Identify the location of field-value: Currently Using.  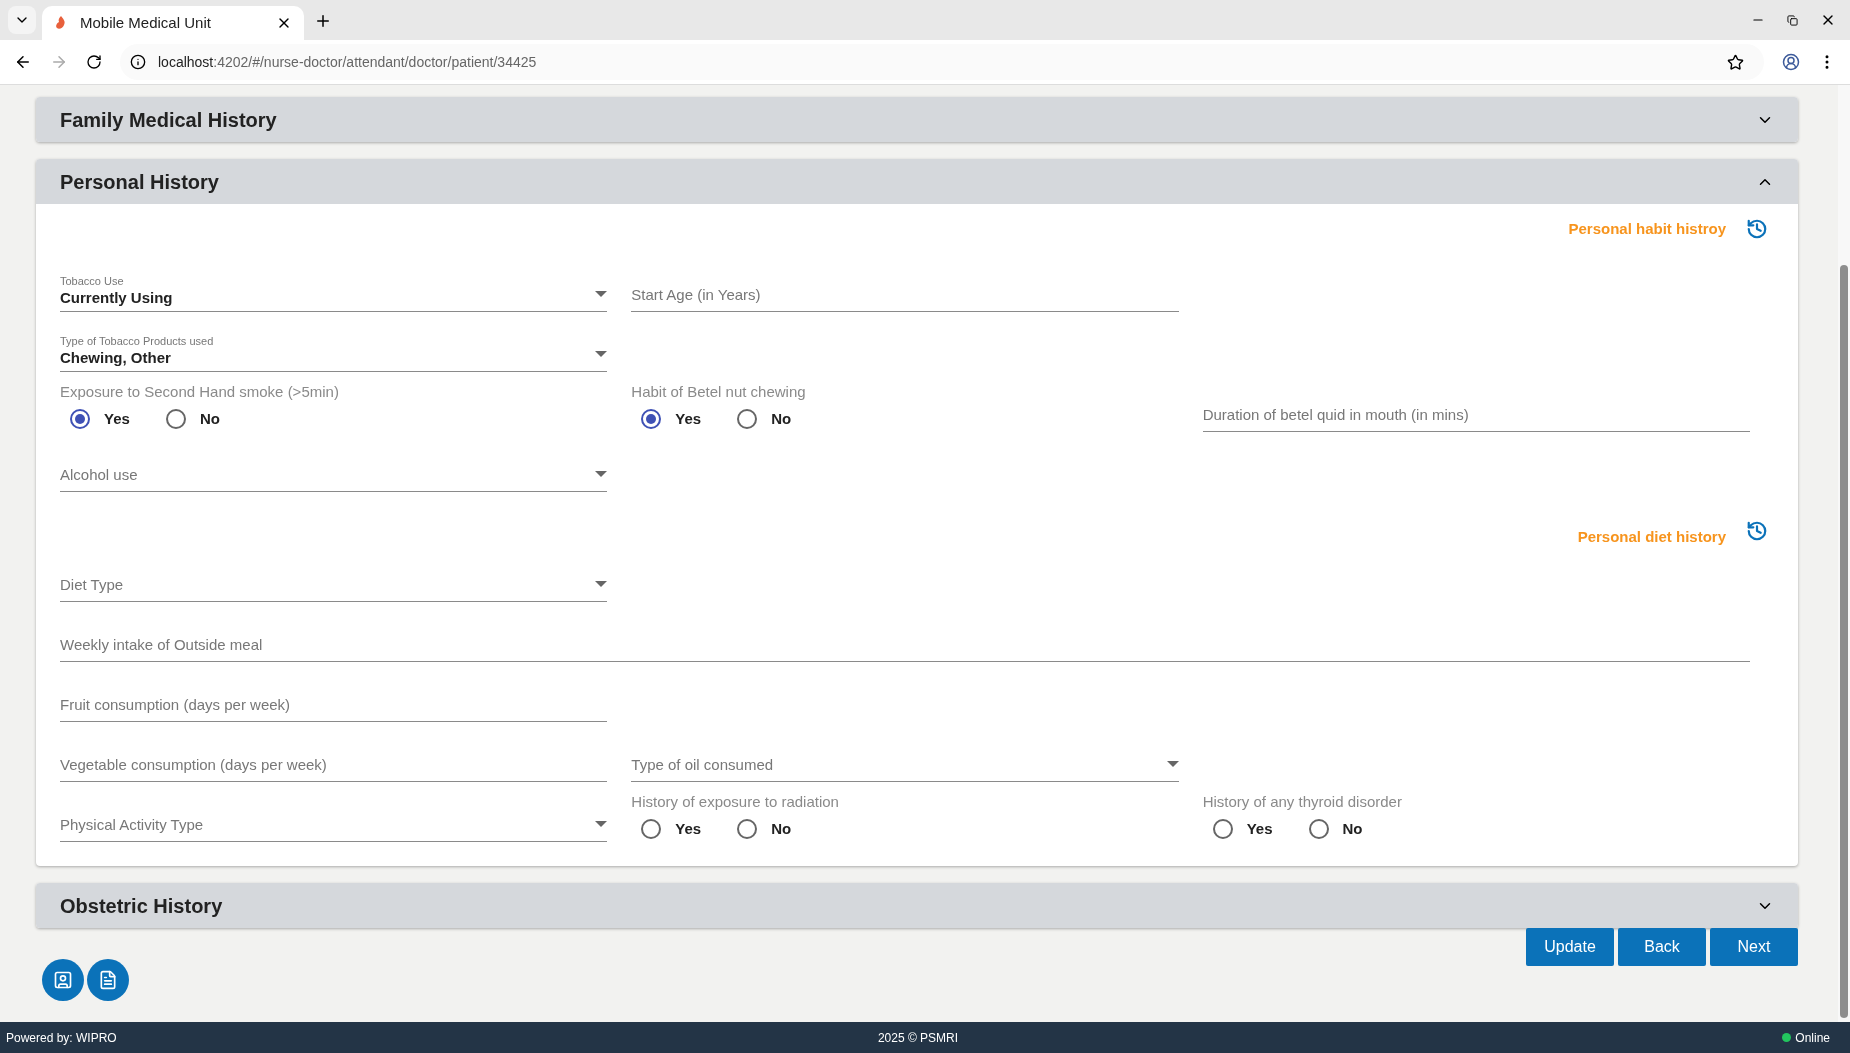
(116, 298).